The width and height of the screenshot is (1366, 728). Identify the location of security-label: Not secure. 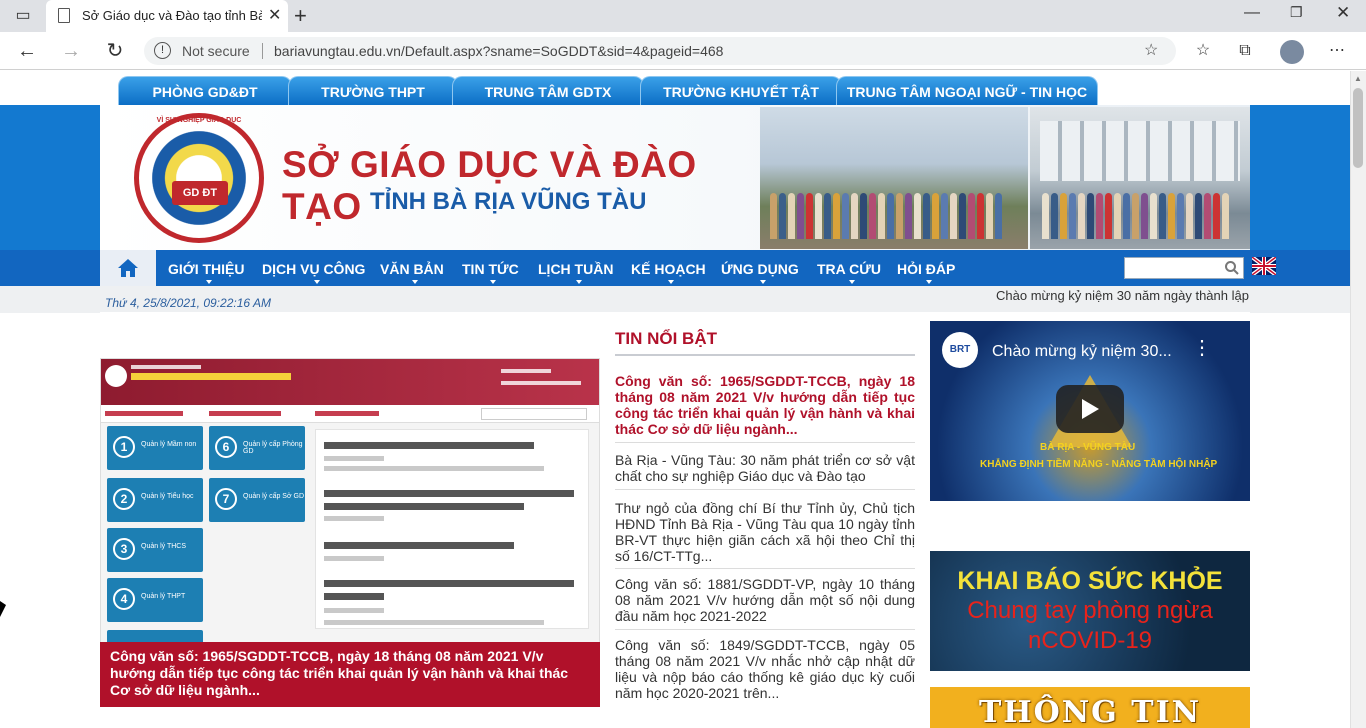
(216, 51).